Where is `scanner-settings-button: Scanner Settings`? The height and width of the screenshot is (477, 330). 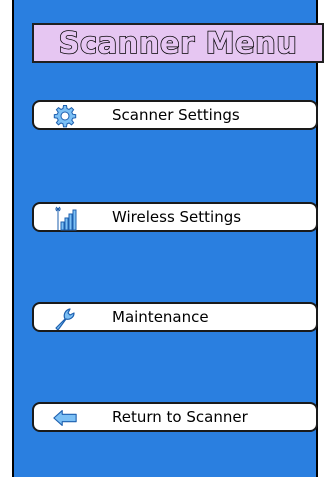 scanner-settings-button: Scanner Settings is located at coordinates (175, 115).